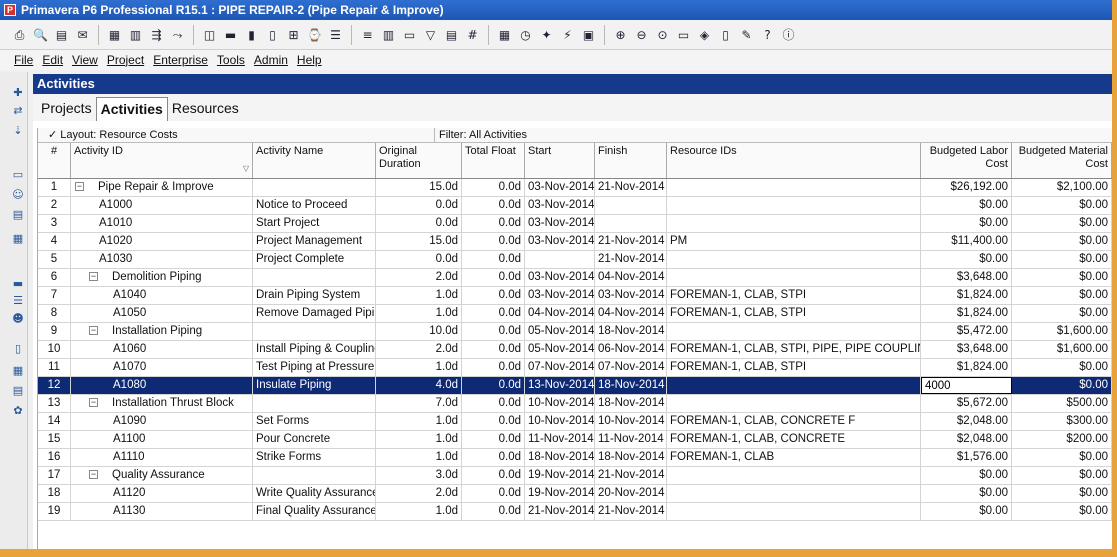 This screenshot has width=1117, height=557. I want to click on finish-date-cell: 06-Nov-2014, so click(631, 349).